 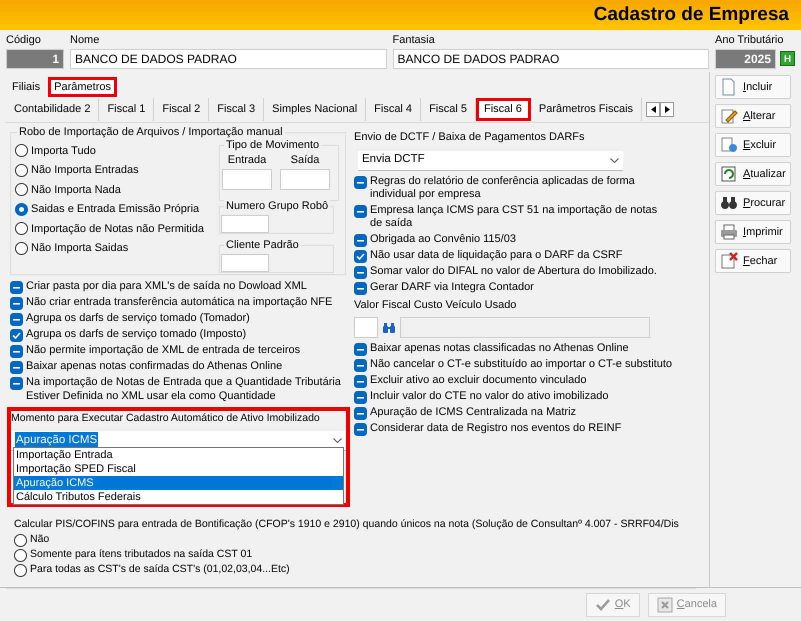 What do you see at coordinates (753, 145) in the screenshot?
I see `toolbar-button: Excluir` at bounding box center [753, 145].